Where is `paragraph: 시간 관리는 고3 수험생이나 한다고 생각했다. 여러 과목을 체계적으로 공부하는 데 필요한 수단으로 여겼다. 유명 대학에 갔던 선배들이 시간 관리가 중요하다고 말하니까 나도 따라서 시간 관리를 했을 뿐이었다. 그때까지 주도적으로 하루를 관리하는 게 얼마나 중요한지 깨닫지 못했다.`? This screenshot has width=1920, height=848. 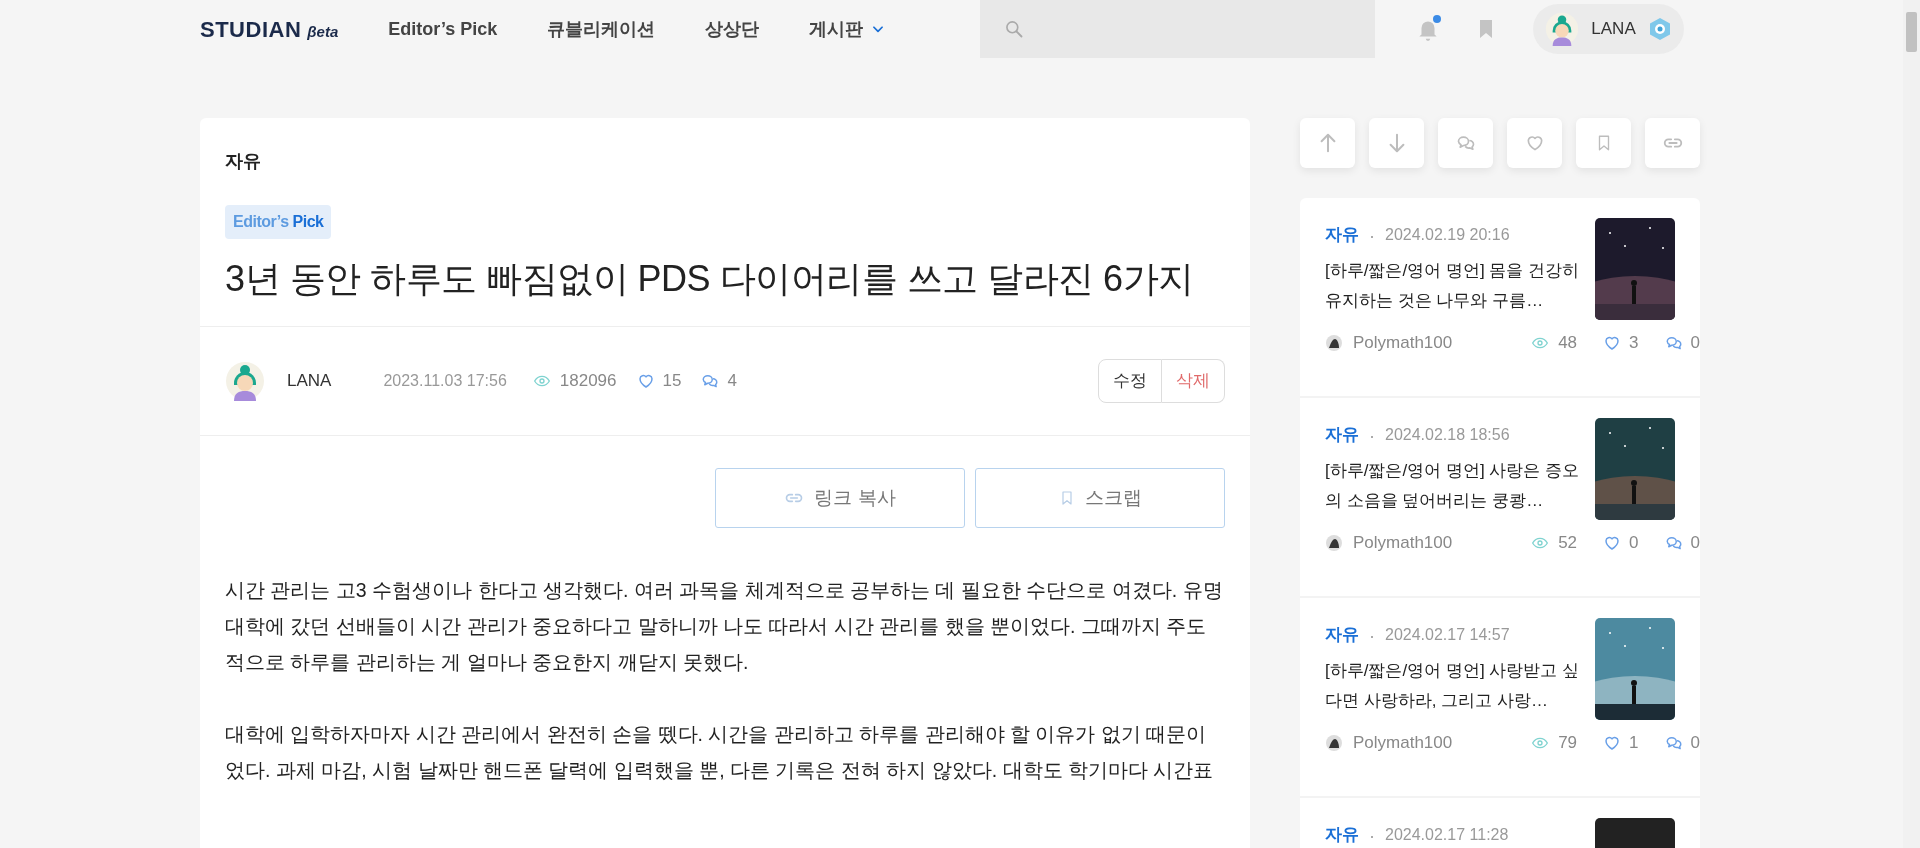 paragraph: 시간 관리는 고3 수험생이나 한다고 생각했다. 여러 과목을 체계적으로 공부하는 데 필요한 수단으로 여겼다. 유명 대학에 갔던 선배들이 시간 관리가 중요하다고 말하니까 나도 따라서 시간 관리를 했을 뿐이었다. 그때까지 주도적으로 하루를 관리하는 게 얼마나 중요한지 깨닫지 못했다. is located at coordinates (724, 627).